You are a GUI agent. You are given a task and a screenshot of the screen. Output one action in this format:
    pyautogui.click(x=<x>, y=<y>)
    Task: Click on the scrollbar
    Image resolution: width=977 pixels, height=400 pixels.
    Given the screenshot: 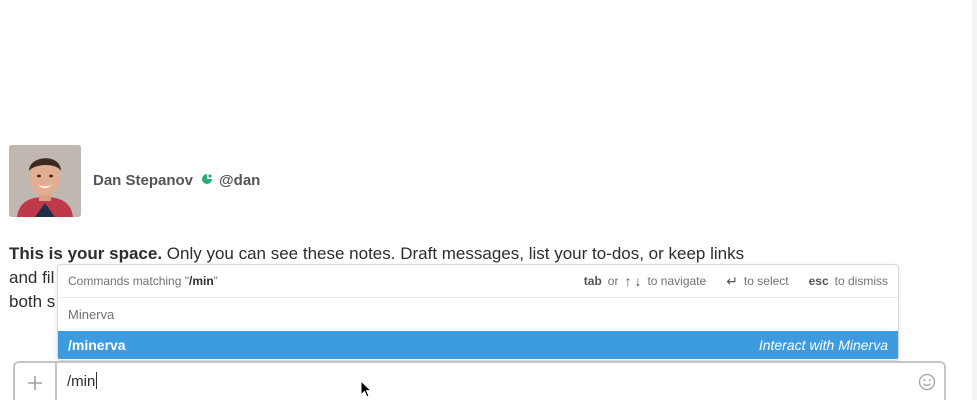 What is the action you would take?
    pyautogui.click(x=974, y=200)
    